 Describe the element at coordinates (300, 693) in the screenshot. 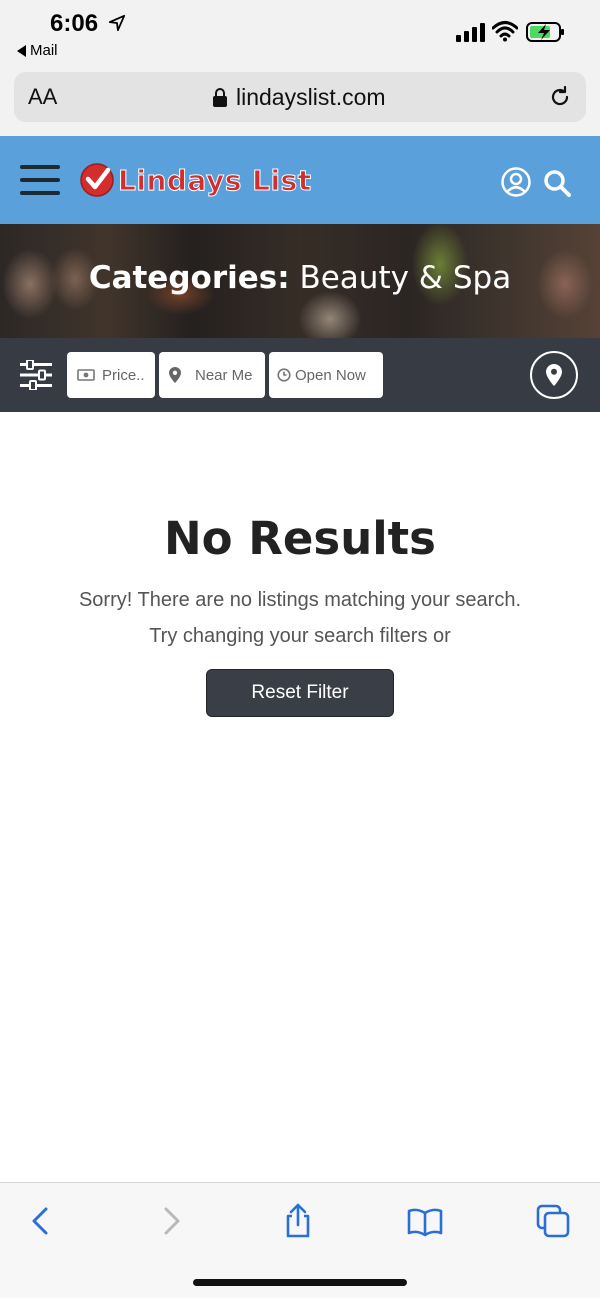

I see `reset-filter-button: Reset Filter` at that location.